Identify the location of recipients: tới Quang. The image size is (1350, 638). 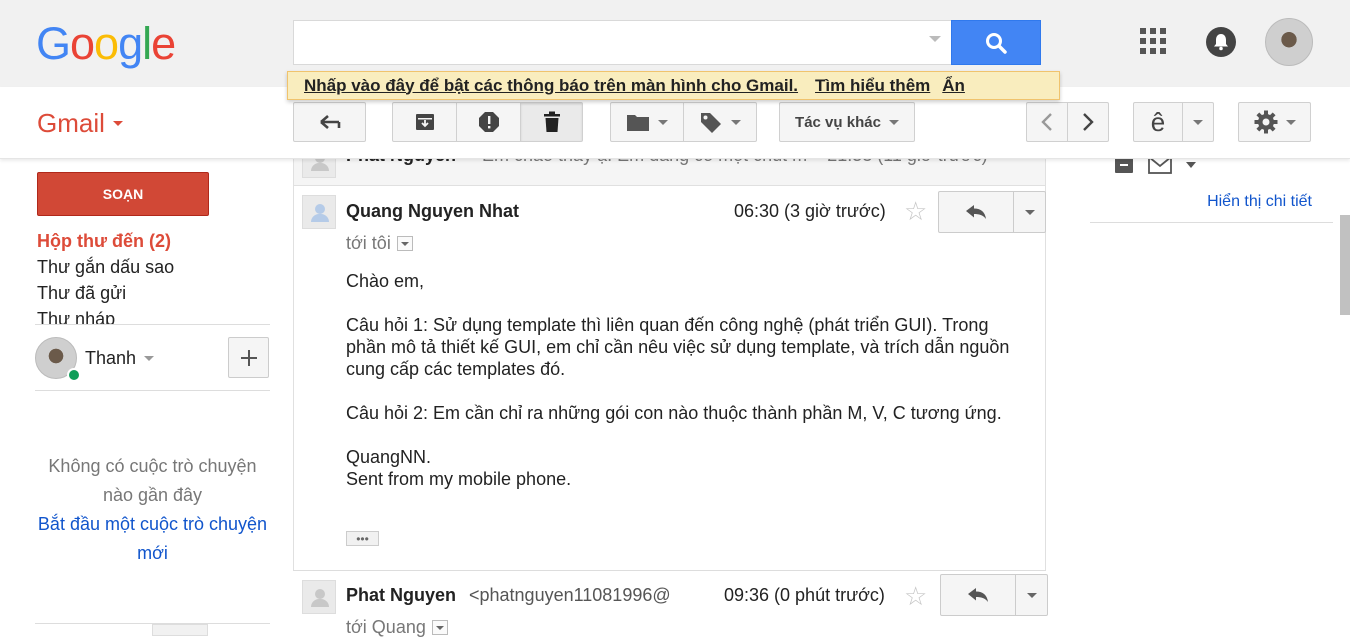
(397, 627).